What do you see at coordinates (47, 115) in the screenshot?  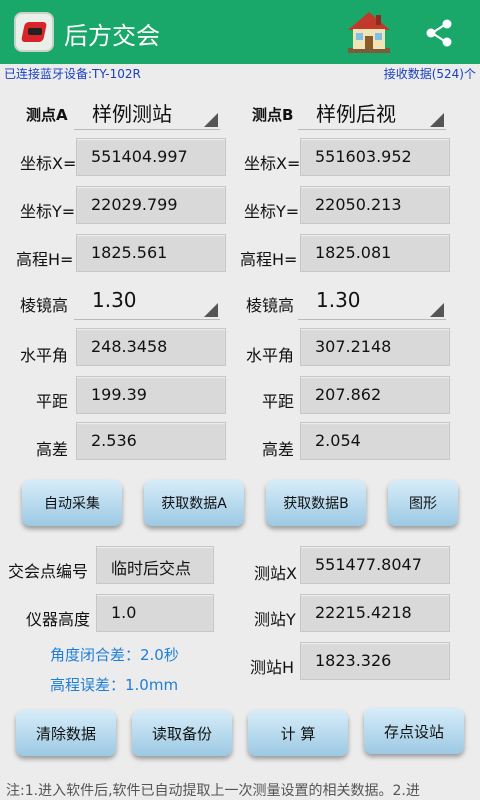 I see `station-a-label: 测点A` at bounding box center [47, 115].